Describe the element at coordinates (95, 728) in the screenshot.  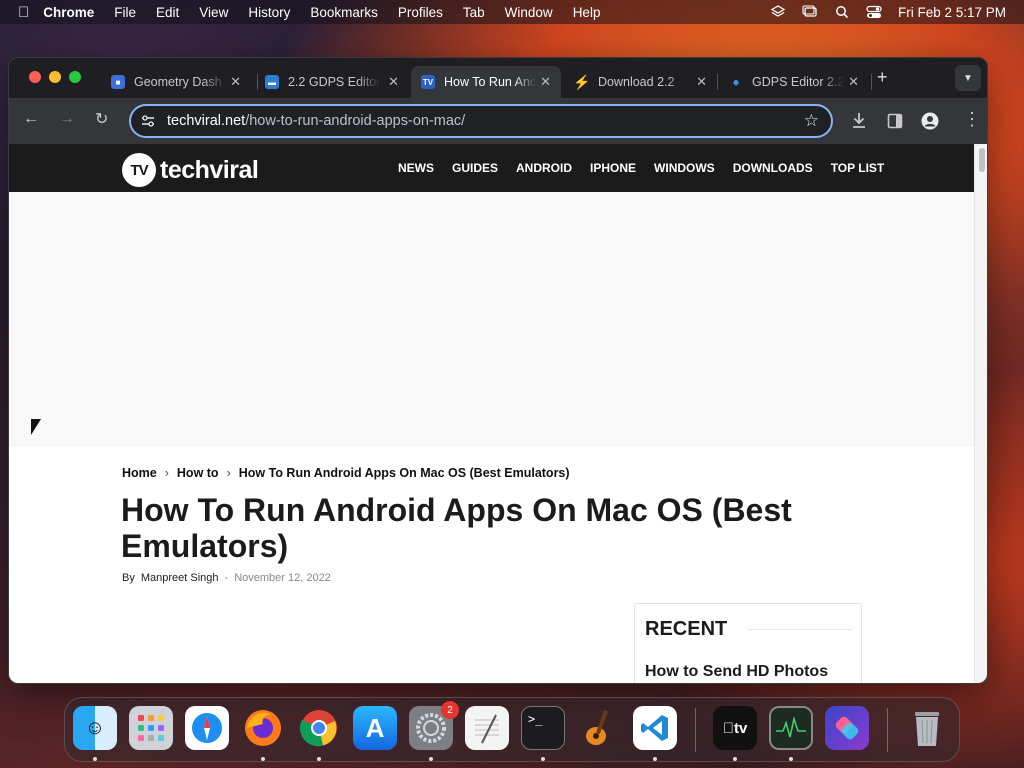
I see `finder-icon: ☺` at that location.